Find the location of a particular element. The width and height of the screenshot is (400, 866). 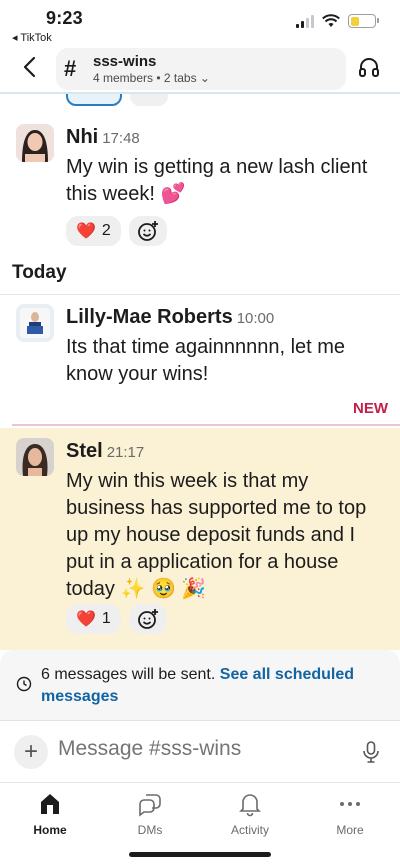

message-input is located at coordinates (198, 749).